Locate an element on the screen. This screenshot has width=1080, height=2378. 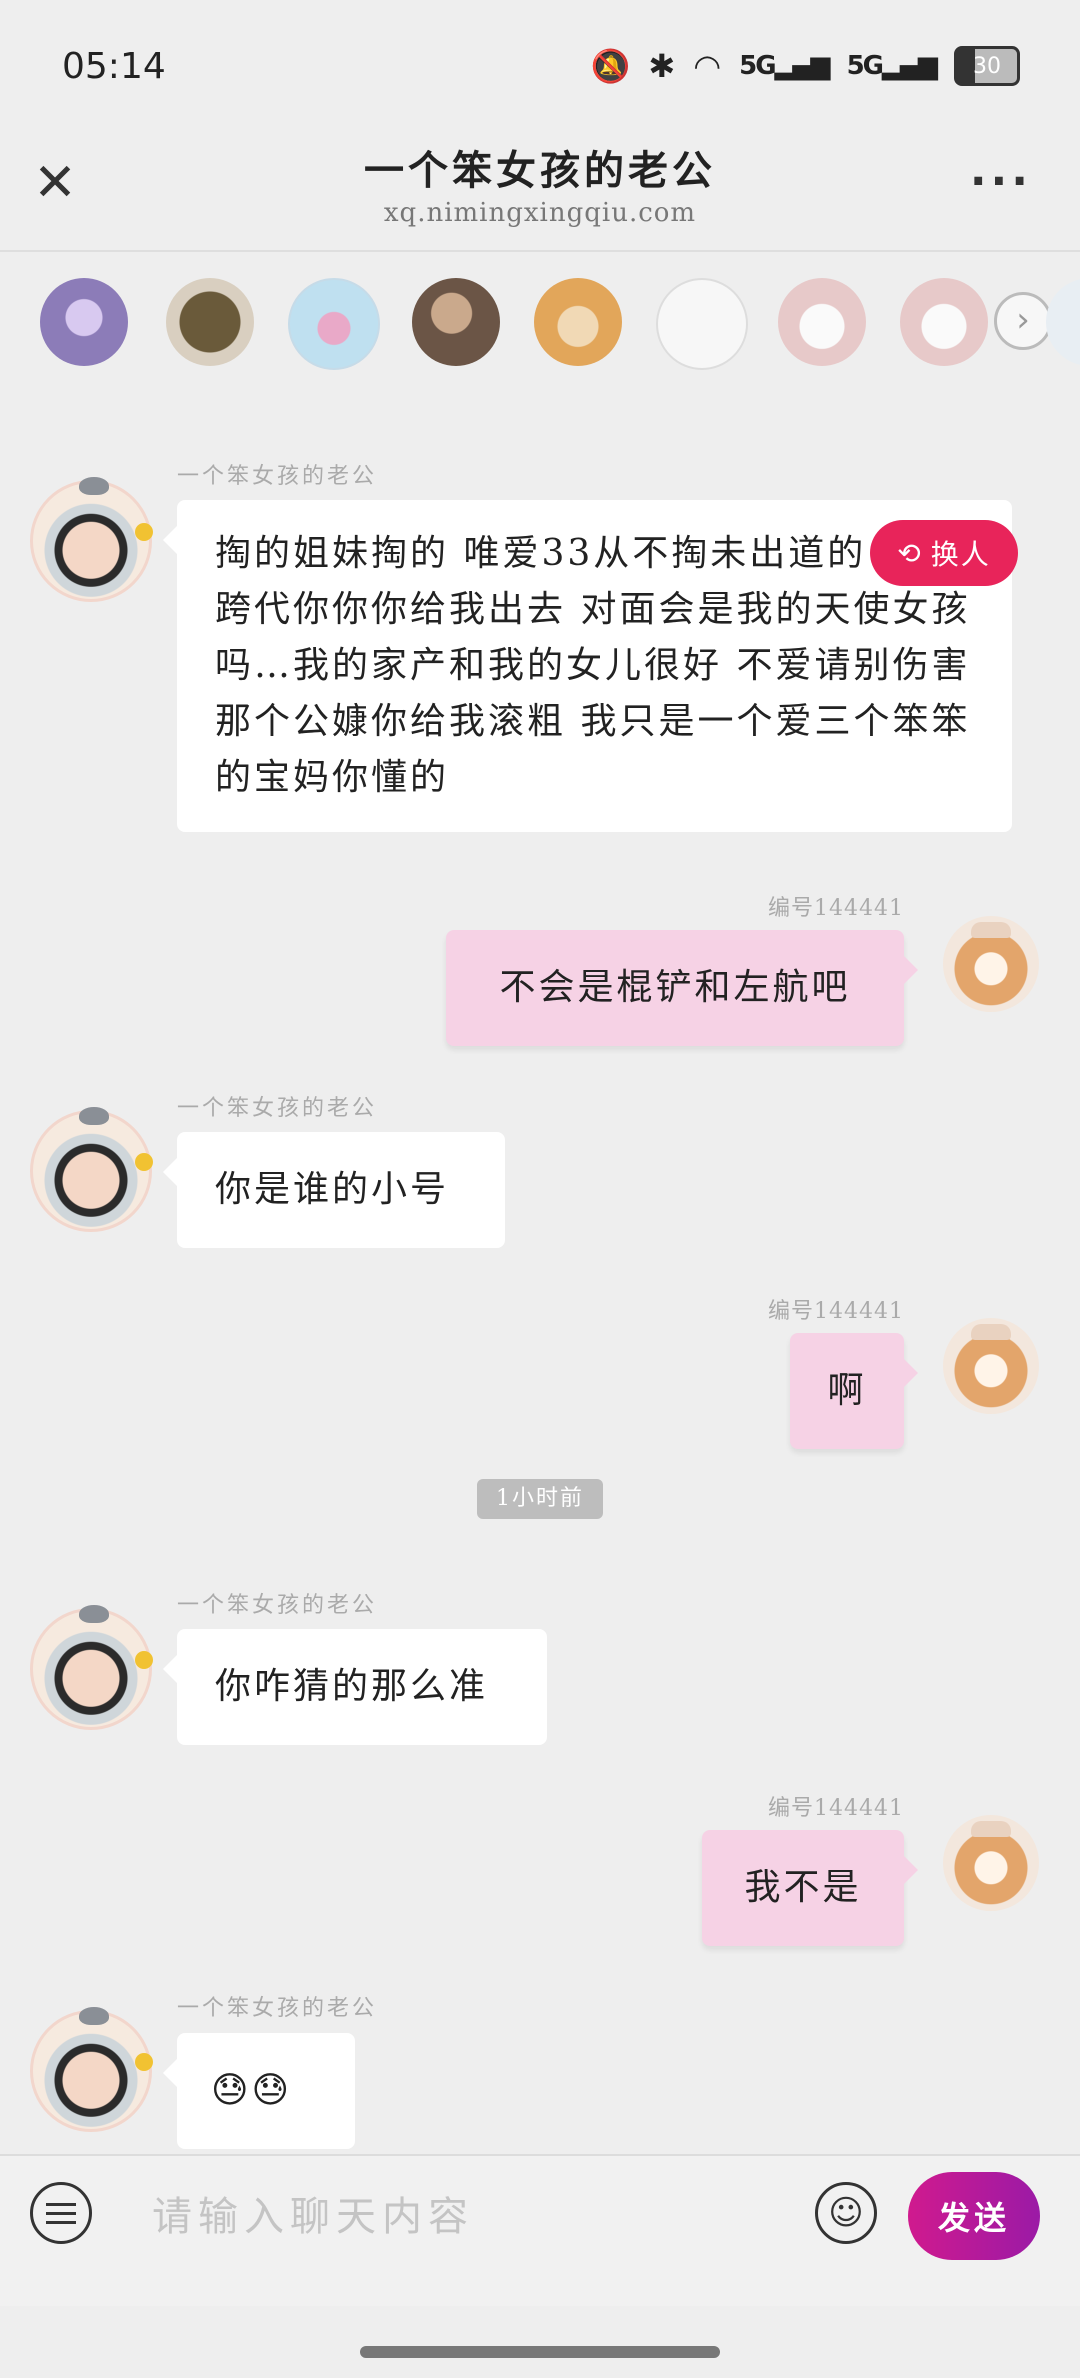
home-indicator is located at coordinates (540, 2352).